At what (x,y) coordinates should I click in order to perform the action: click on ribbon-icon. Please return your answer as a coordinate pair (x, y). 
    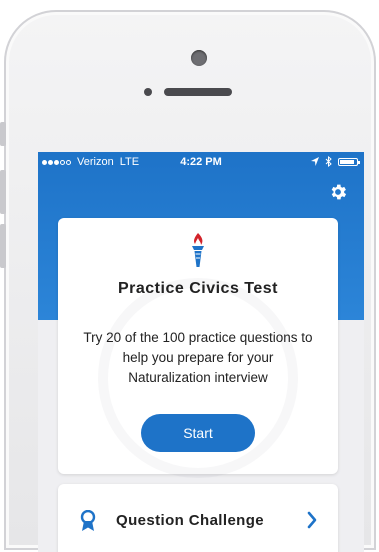
    Looking at the image, I should click on (88, 520).